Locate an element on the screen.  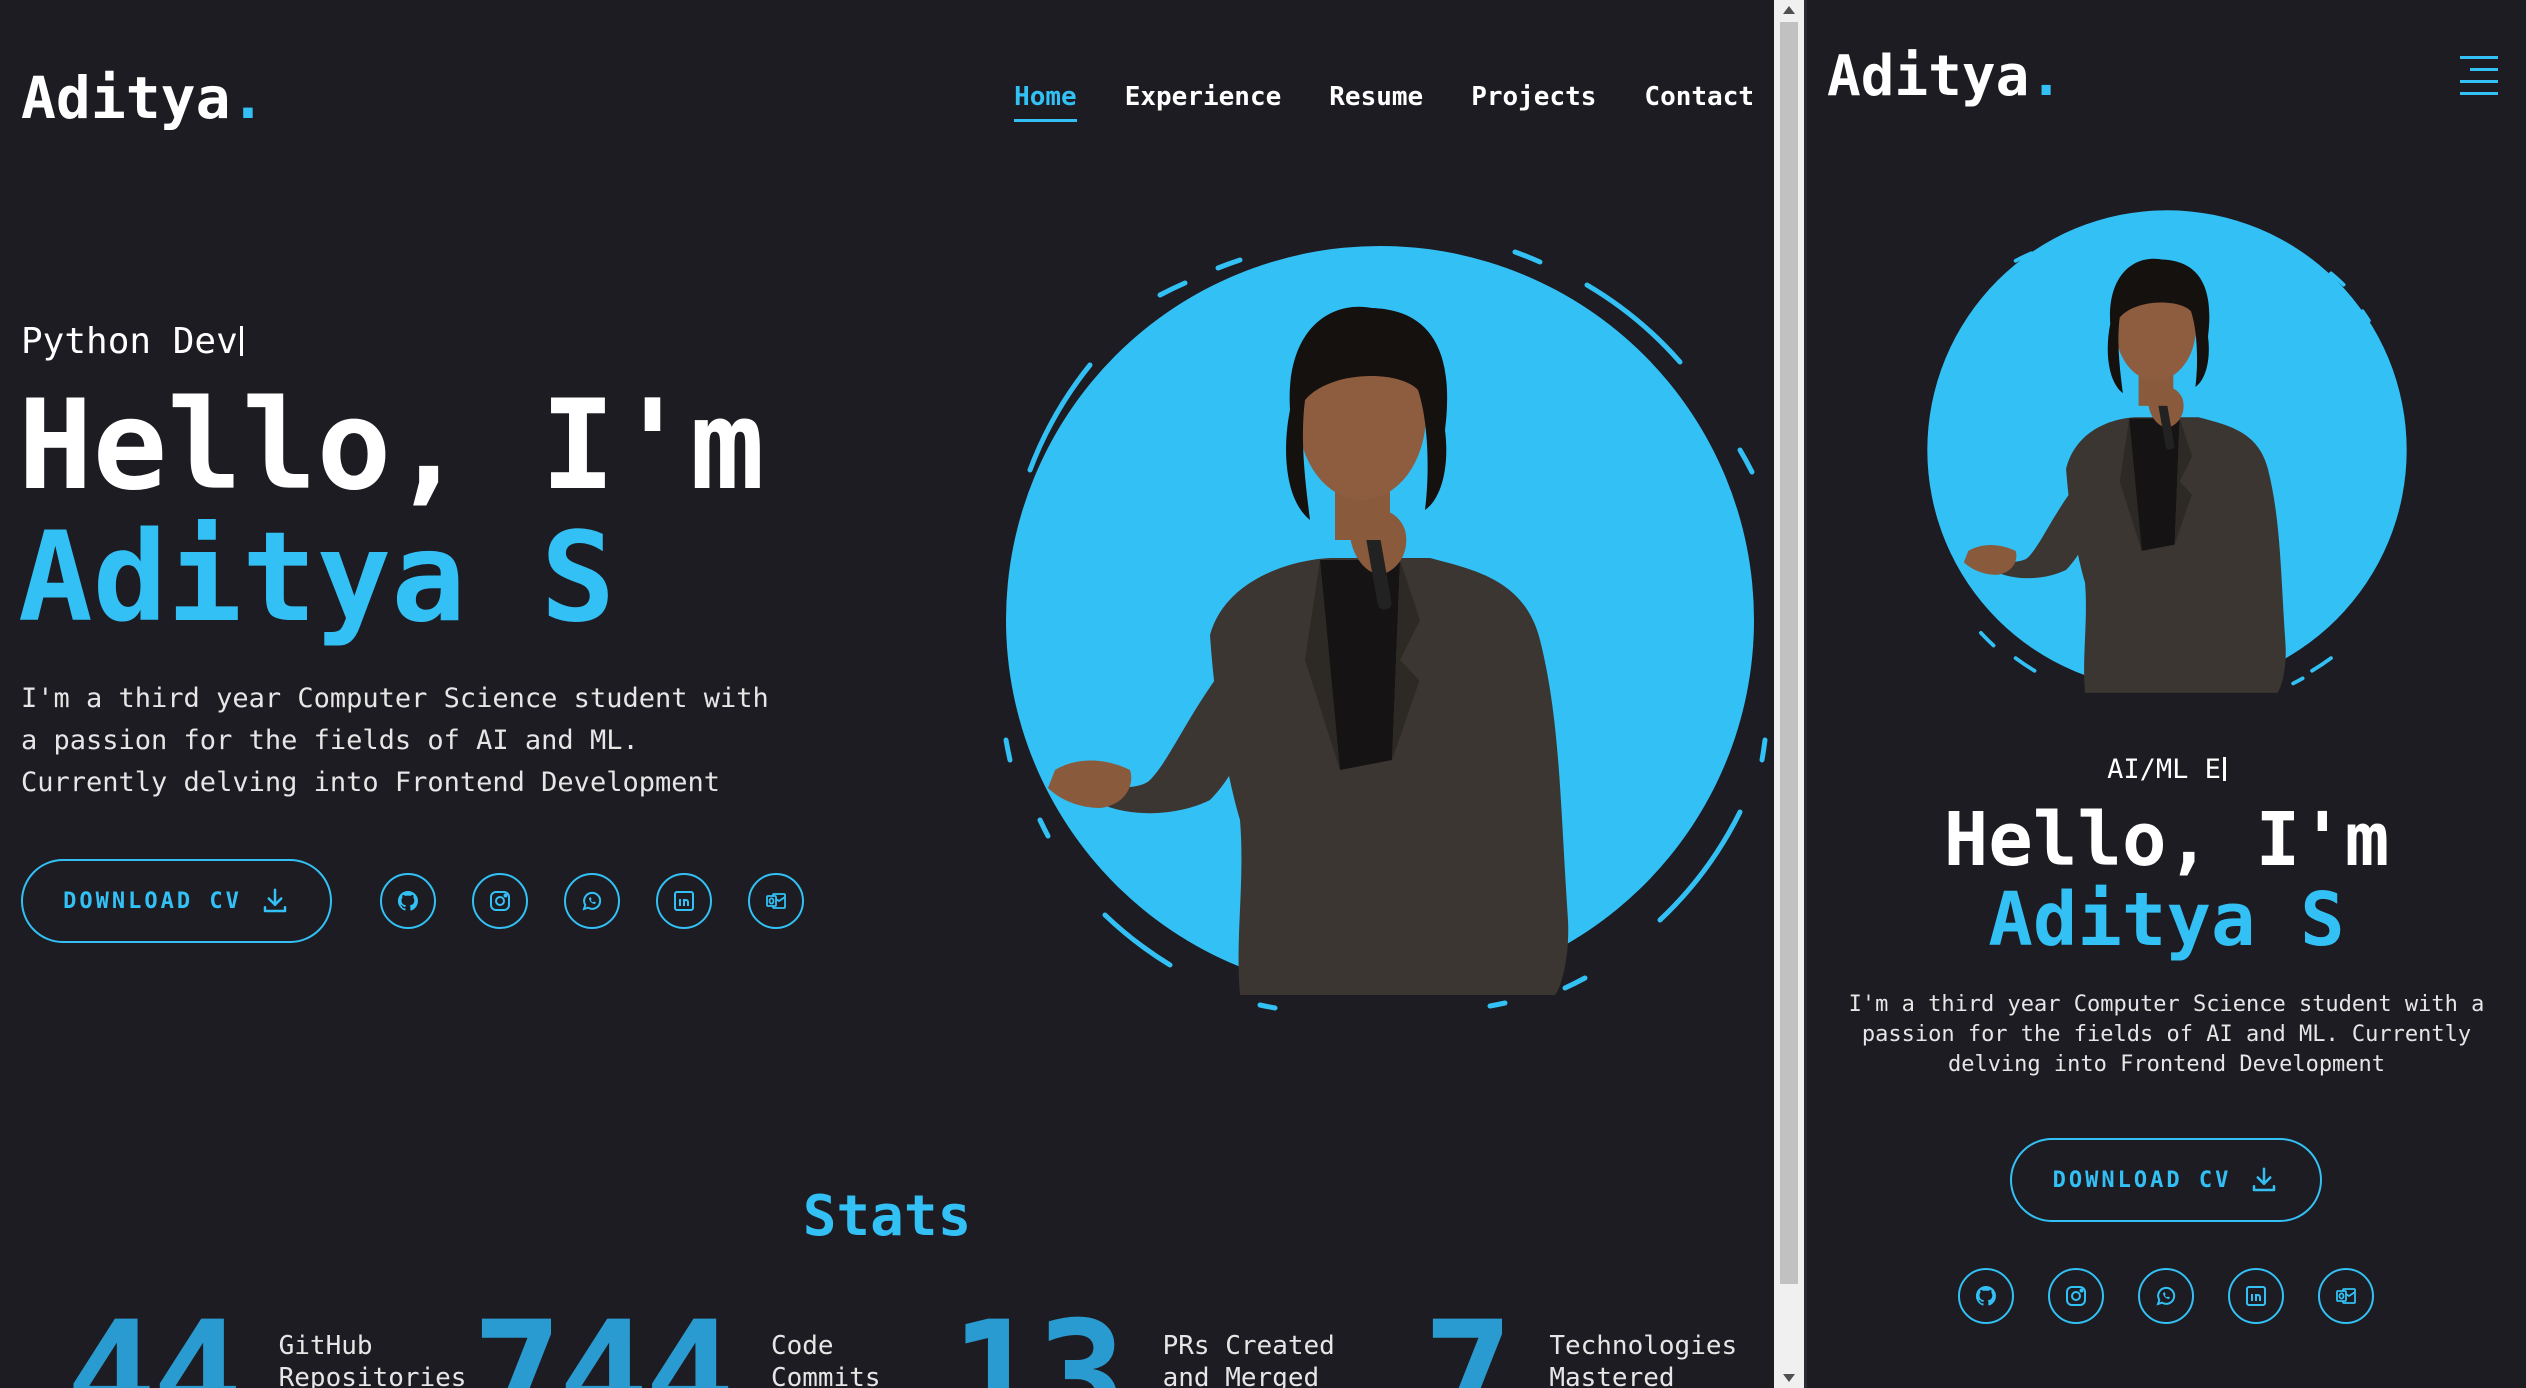
stat-label-line: Technologies is located at coordinates (1643, 1346).